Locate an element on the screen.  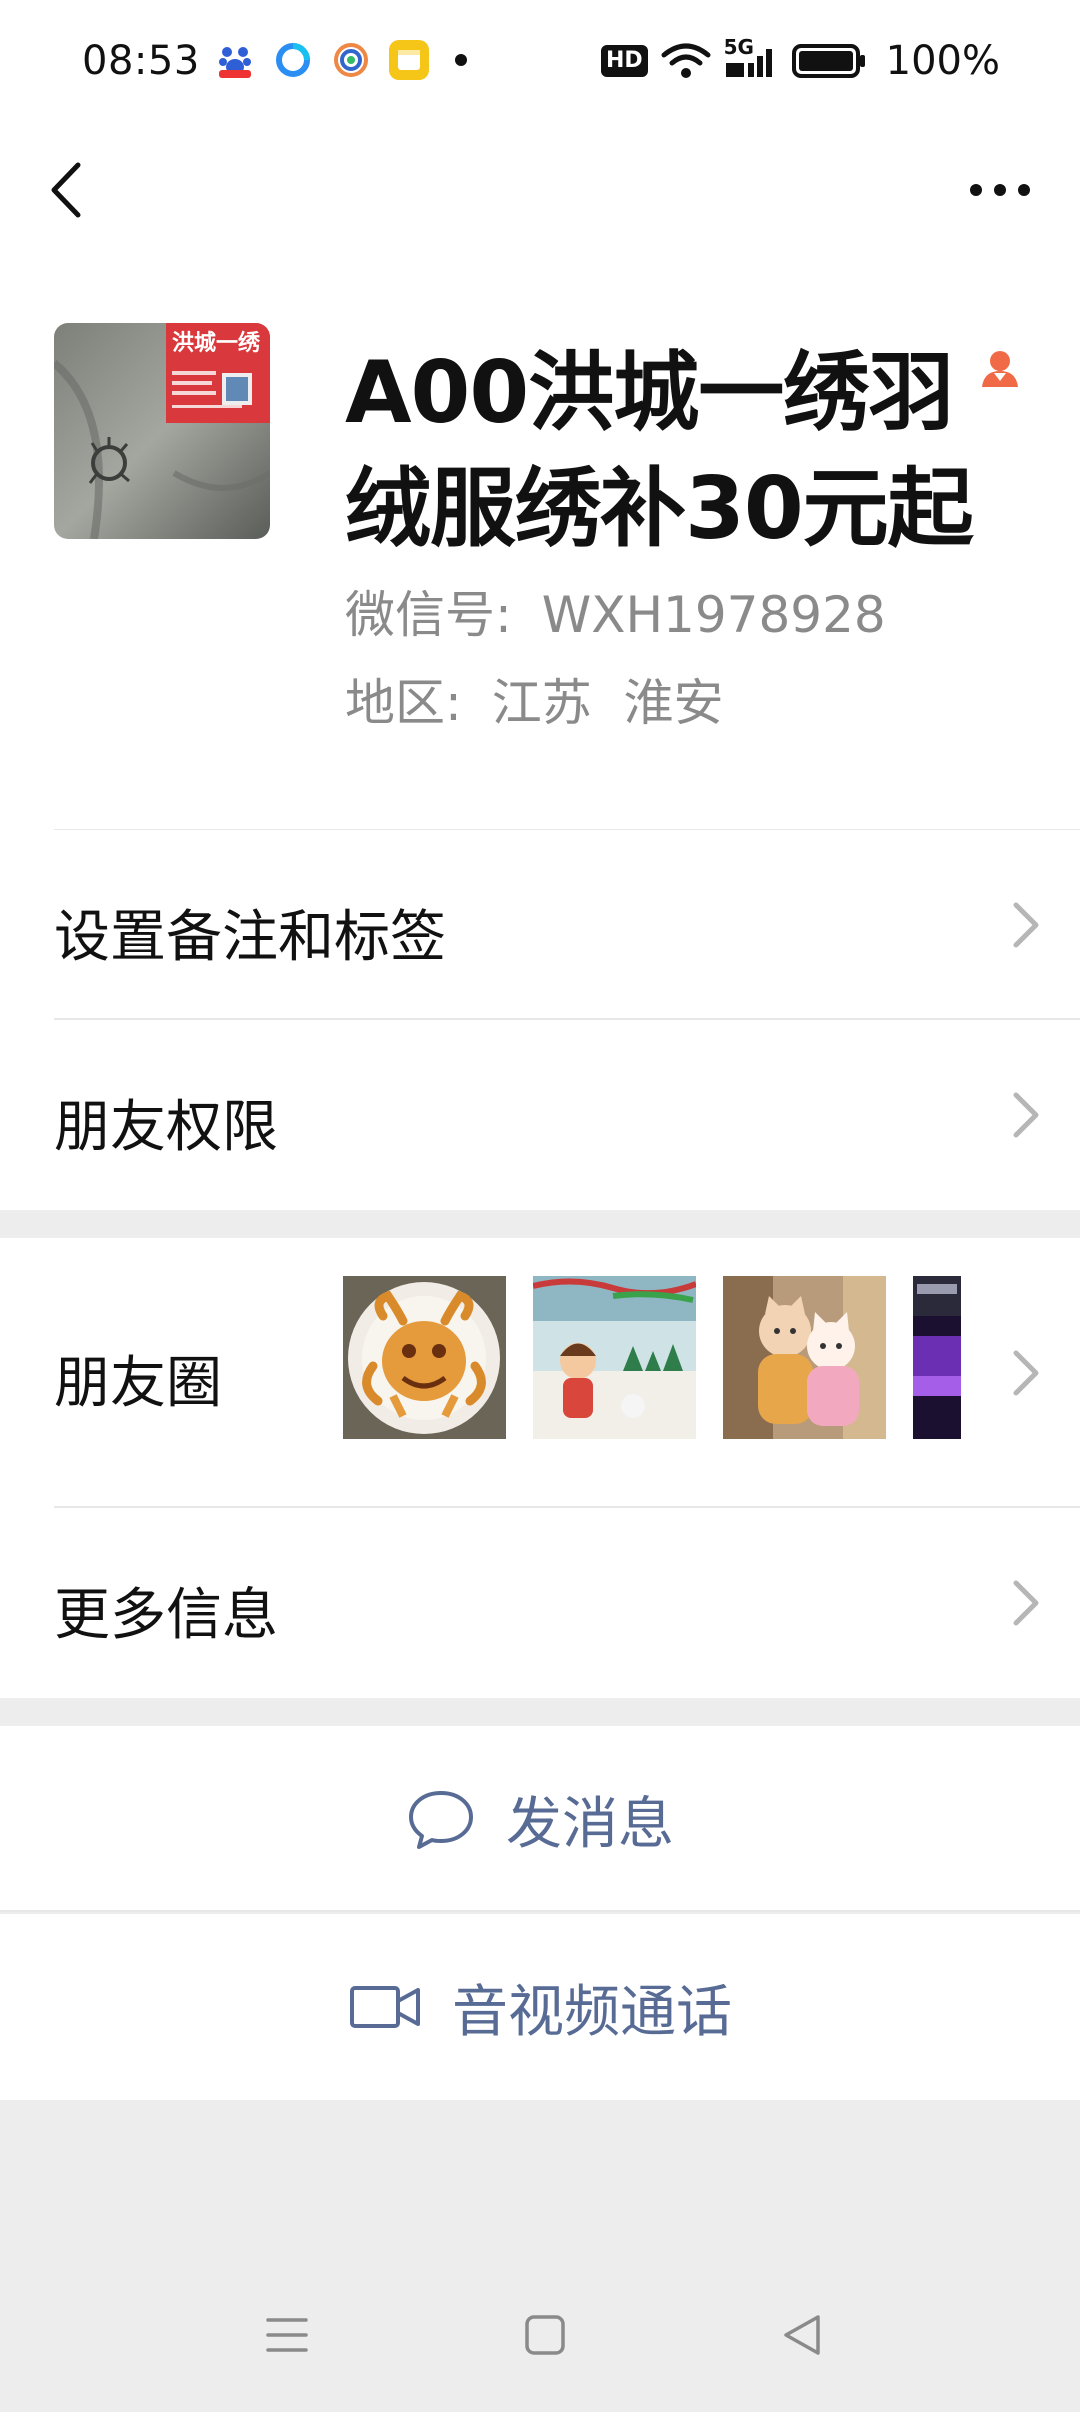
battery-percent: 100% is located at coordinates (942, 61).